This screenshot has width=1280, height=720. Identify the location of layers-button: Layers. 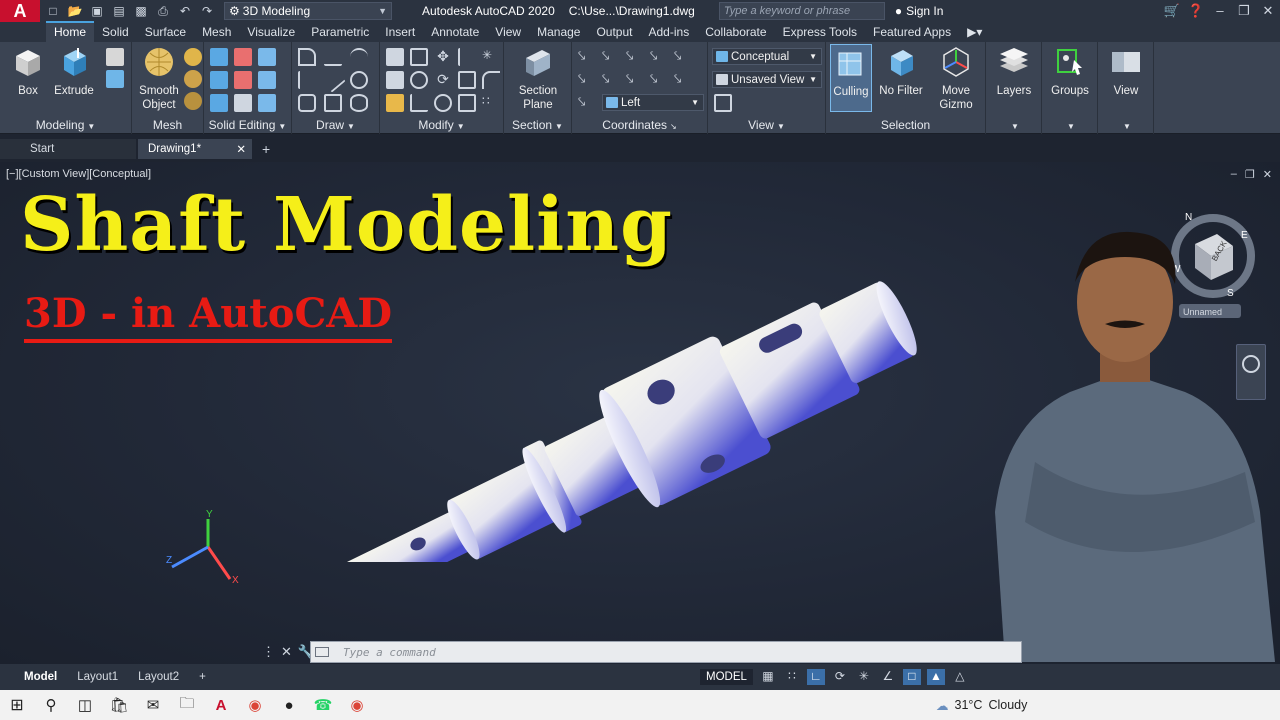
(1014, 72).